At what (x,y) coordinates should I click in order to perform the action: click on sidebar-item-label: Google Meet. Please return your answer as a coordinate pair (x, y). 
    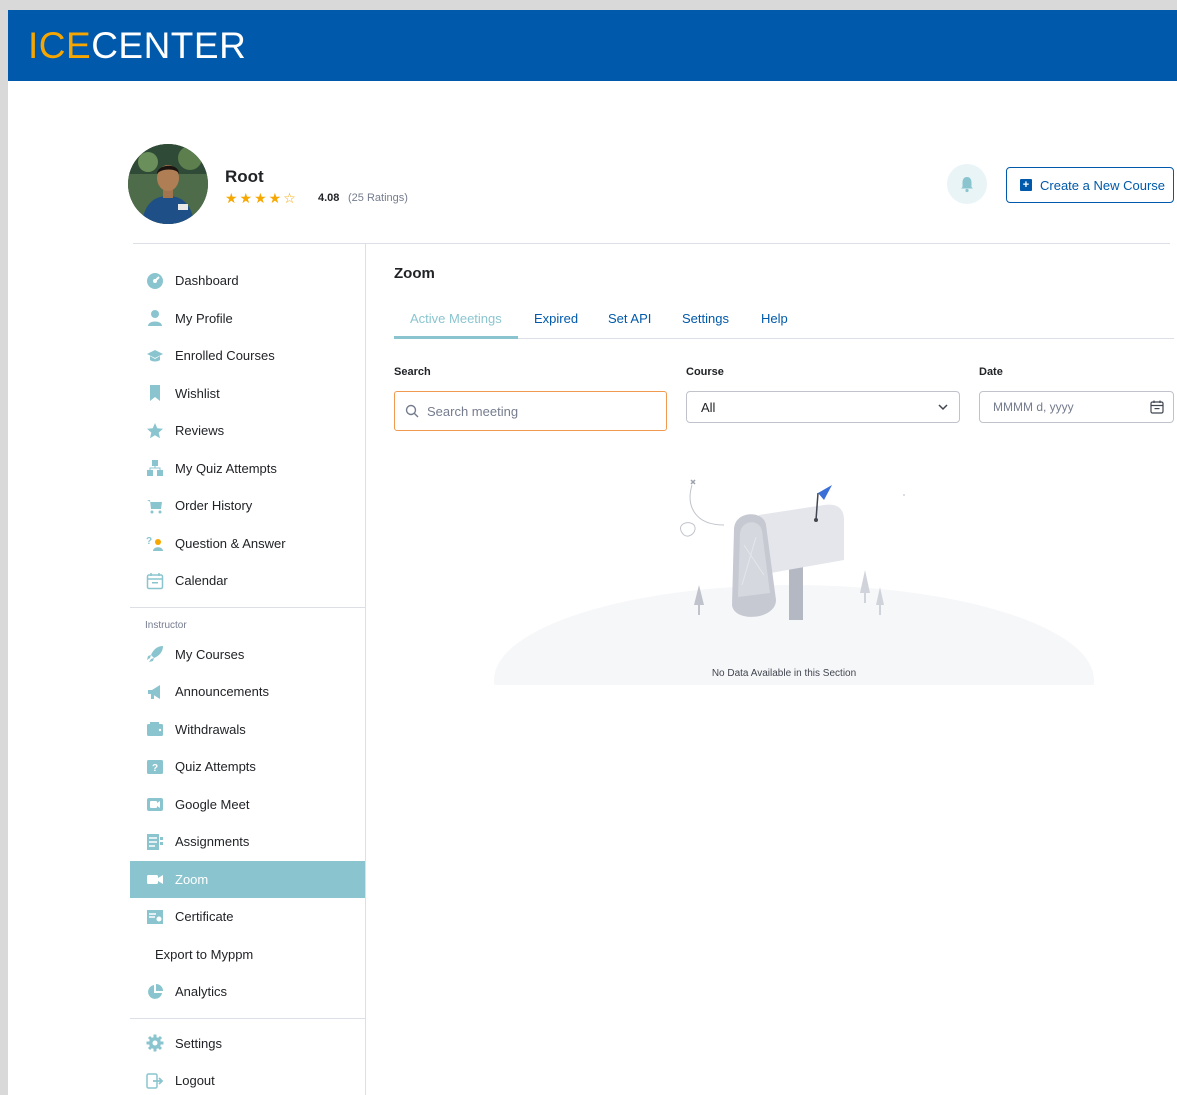
    Looking at the image, I should click on (212, 804).